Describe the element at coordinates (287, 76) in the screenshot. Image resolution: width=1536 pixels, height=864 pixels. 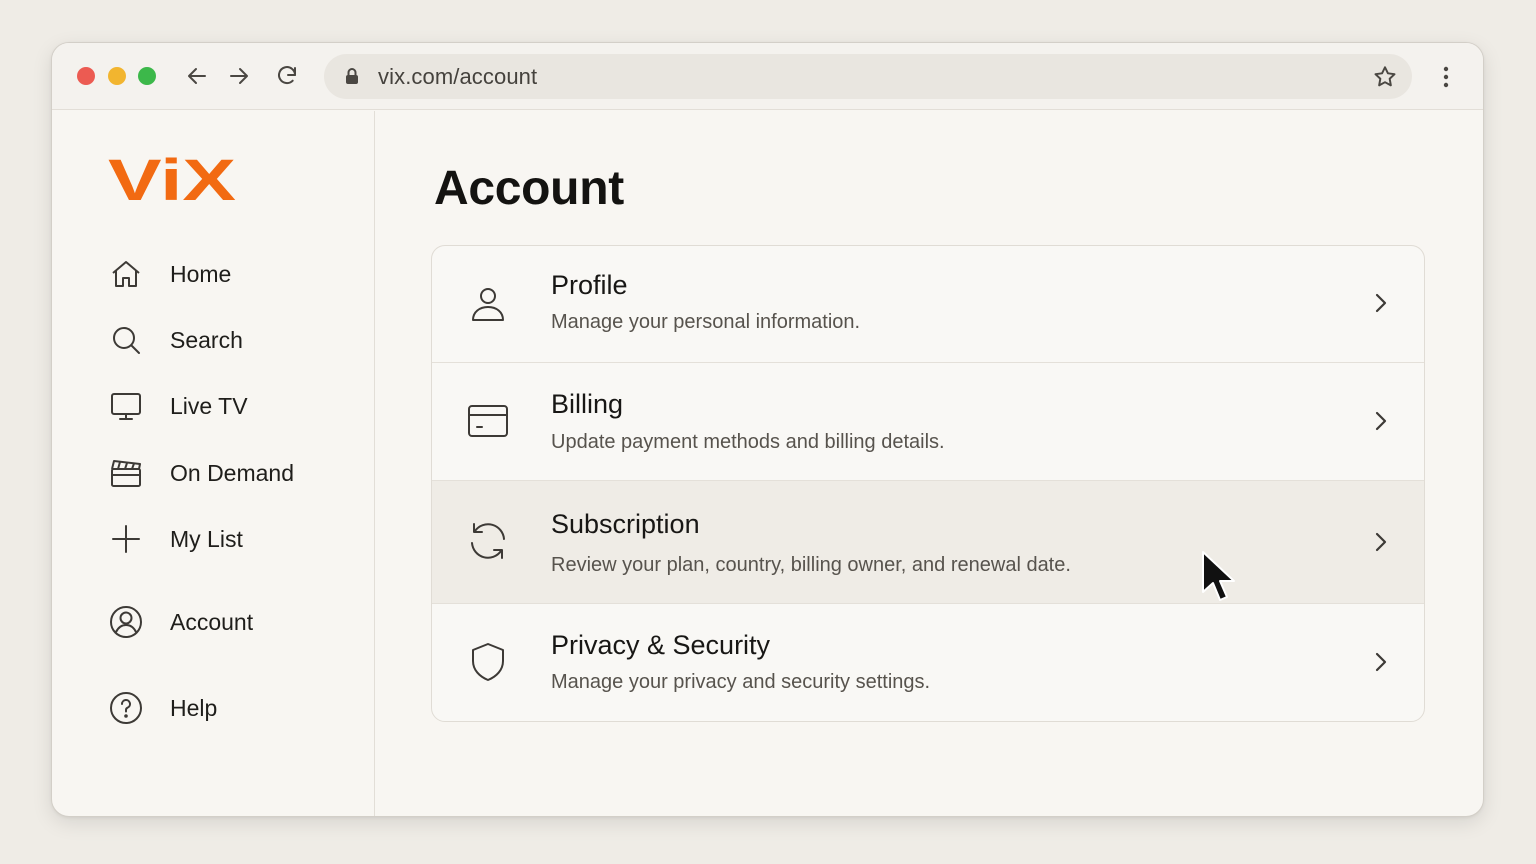
I see `reload-icon` at that location.